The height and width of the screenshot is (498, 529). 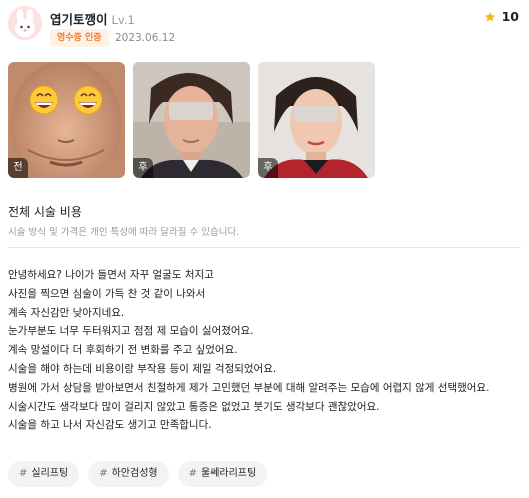 What do you see at coordinates (123, 350) in the screenshot?
I see `review-line: 계속 망설이다 더 후회하기 전 변화를 주고 싶었어요.` at bounding box center [123, 350].